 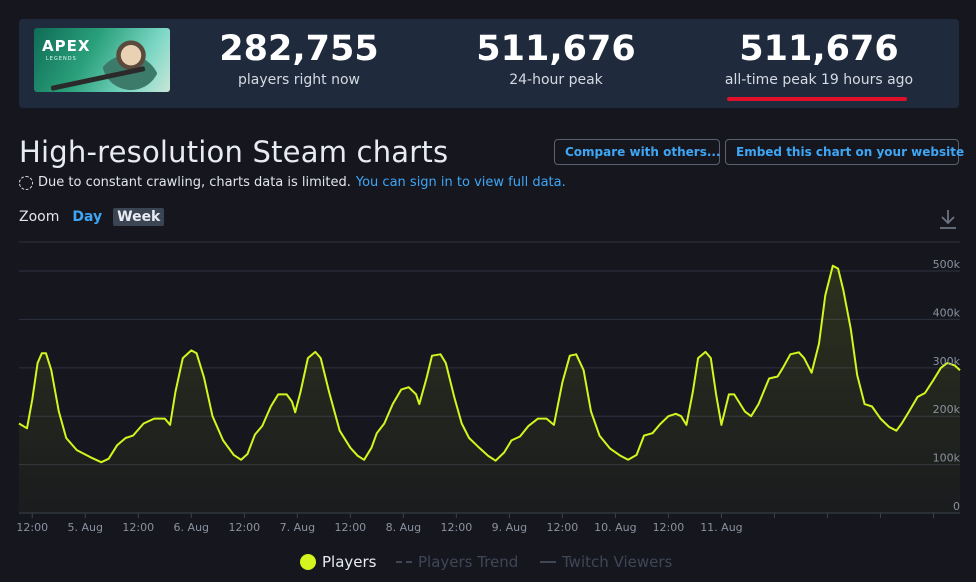 I want to click on sign-in-link: You can sign in to view full data., so click(x=461, y=182).